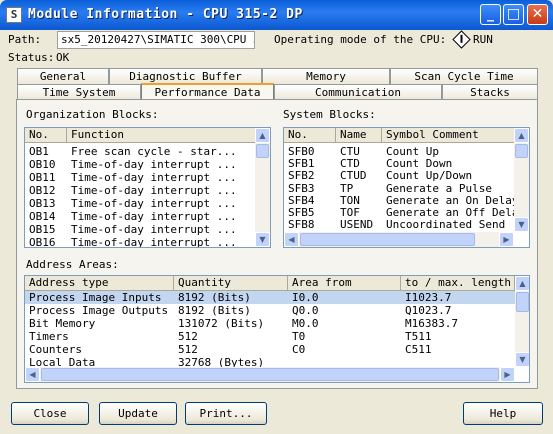  I want to click on system-block-row: SFB8 USEND Uncoordinated Send, so click(399, 224).